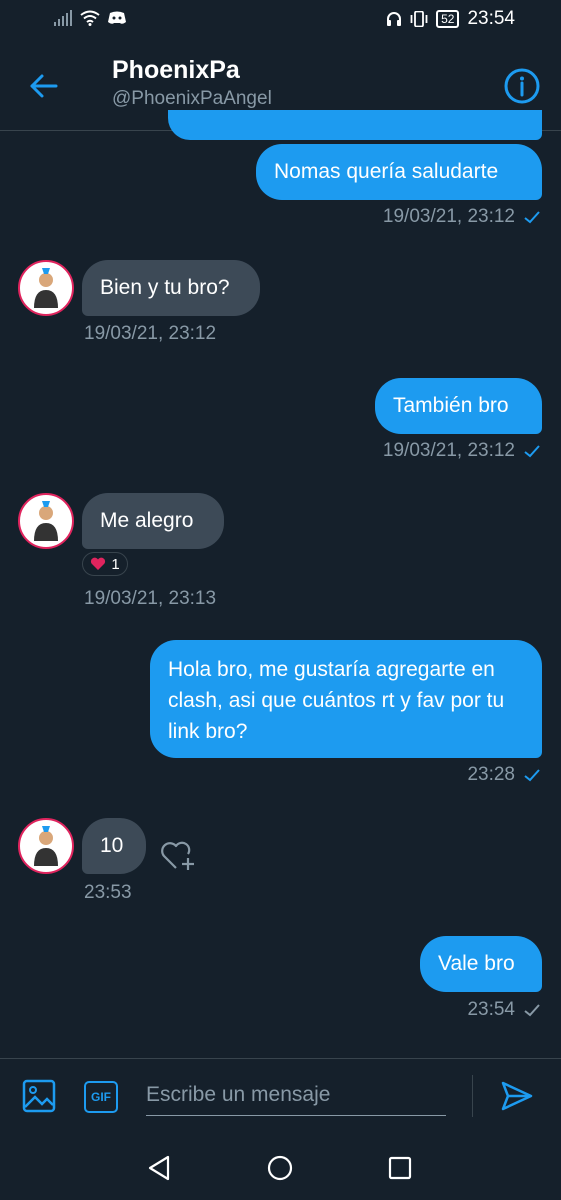 The height and width of the screenshot is (1200, 561). I want to click on message-timestamp: 23:28, so click(491, 774).